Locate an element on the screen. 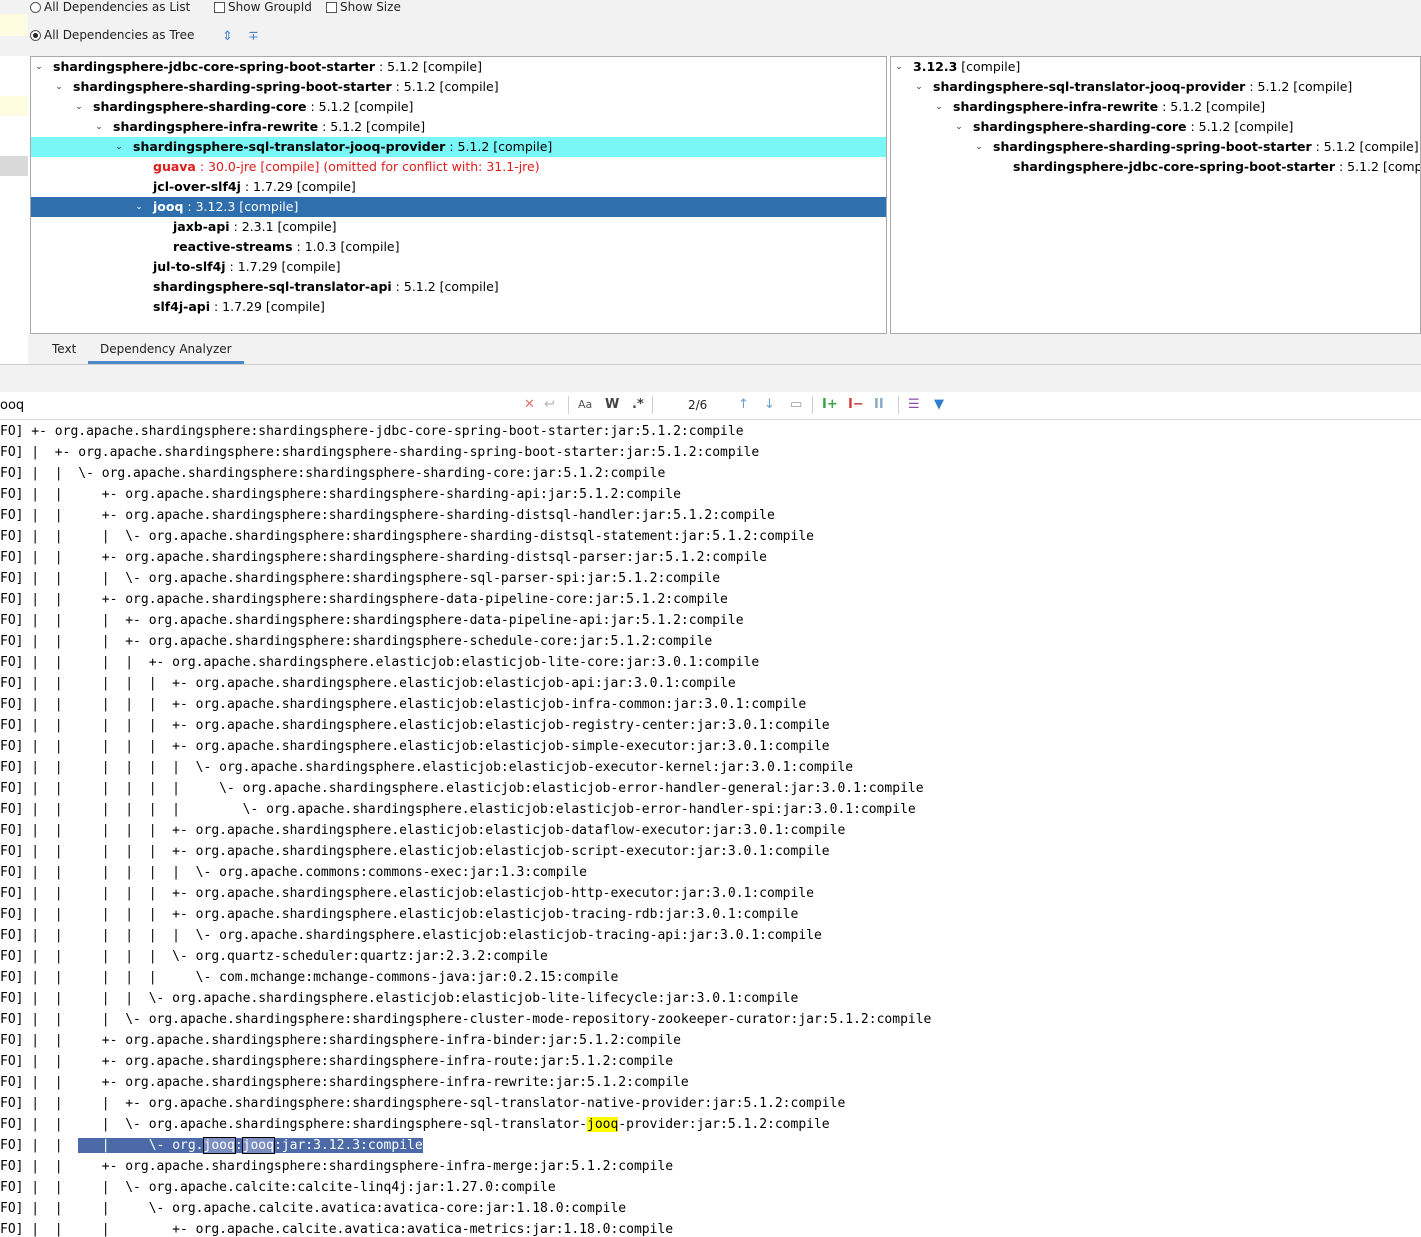 Image resolution: width=1421 pixels, height=1237 pixels. match-case-toggle: Aa is located at coordinates (585, 405).